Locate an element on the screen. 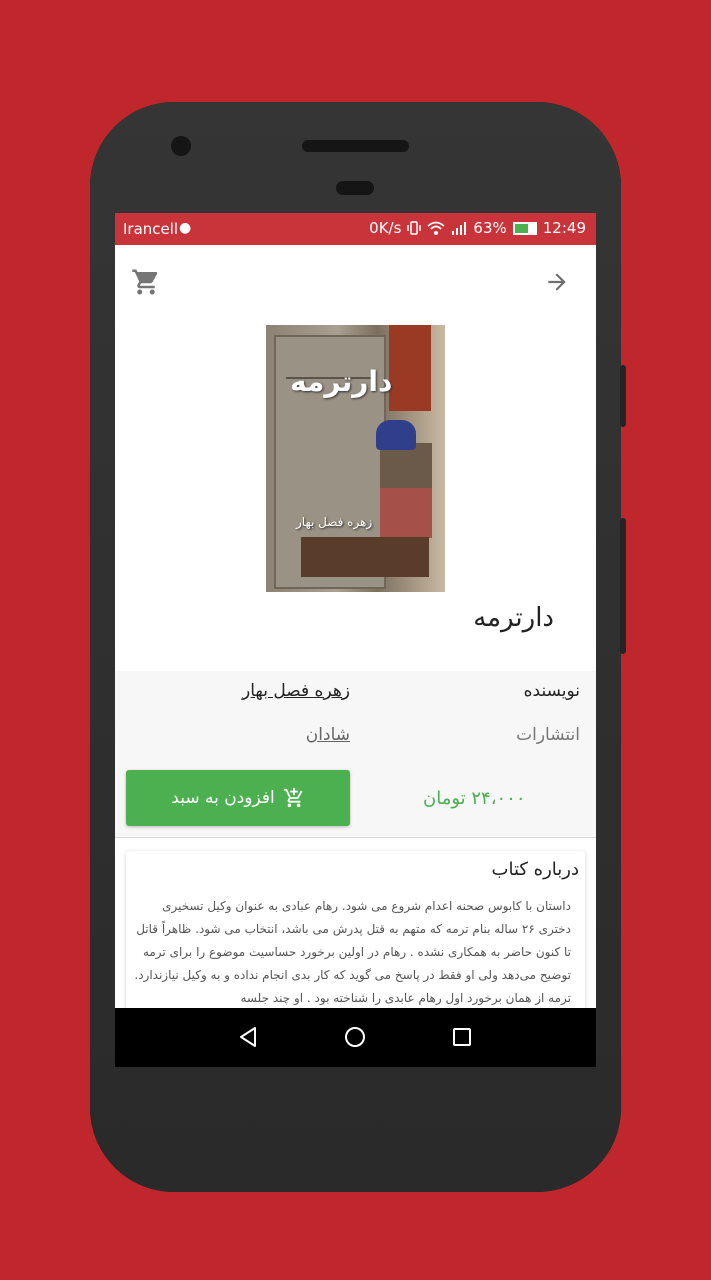  square-recents-icon is located at coordinates (462, 1037).